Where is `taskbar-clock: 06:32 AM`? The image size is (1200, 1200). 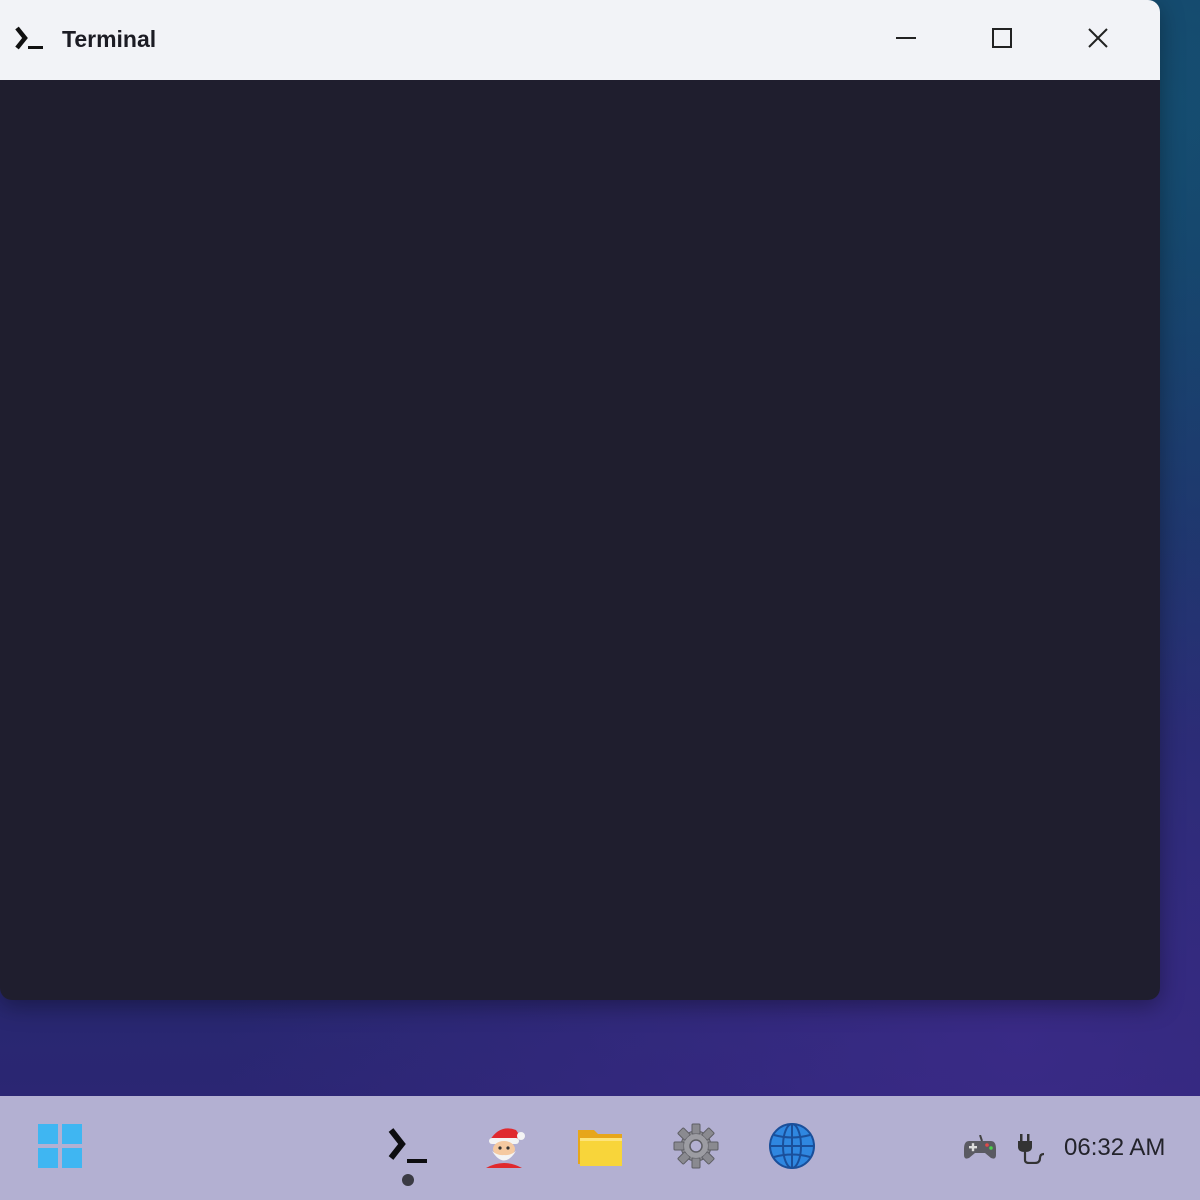
taskbar-clock: 06:32 AM is located at coordinates (1114, 1148).